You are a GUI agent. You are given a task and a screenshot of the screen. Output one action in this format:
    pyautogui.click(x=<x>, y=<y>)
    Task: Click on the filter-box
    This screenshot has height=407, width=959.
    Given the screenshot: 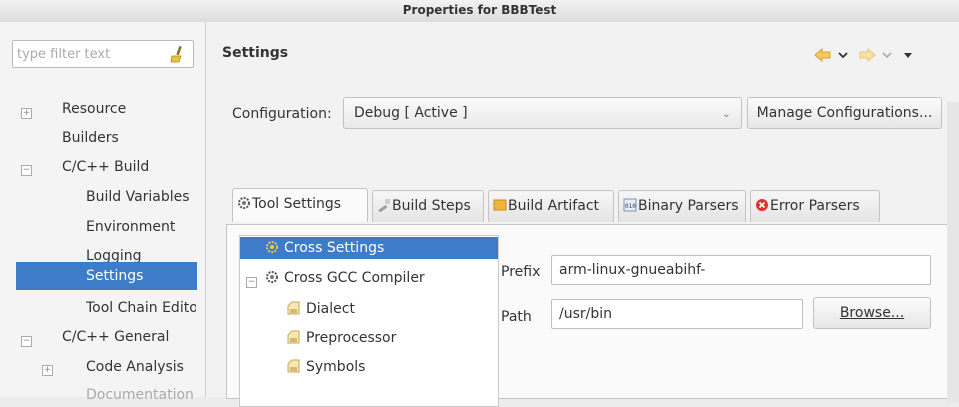 What is the action you would take?
    pyautogui.click(x=103, y=54)
    